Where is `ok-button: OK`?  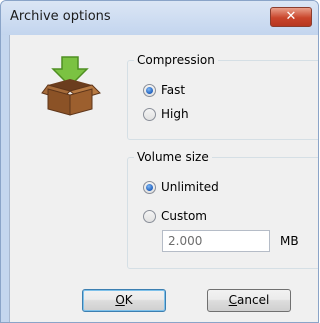 ok-button: OK is located at coordinates (124, 300).